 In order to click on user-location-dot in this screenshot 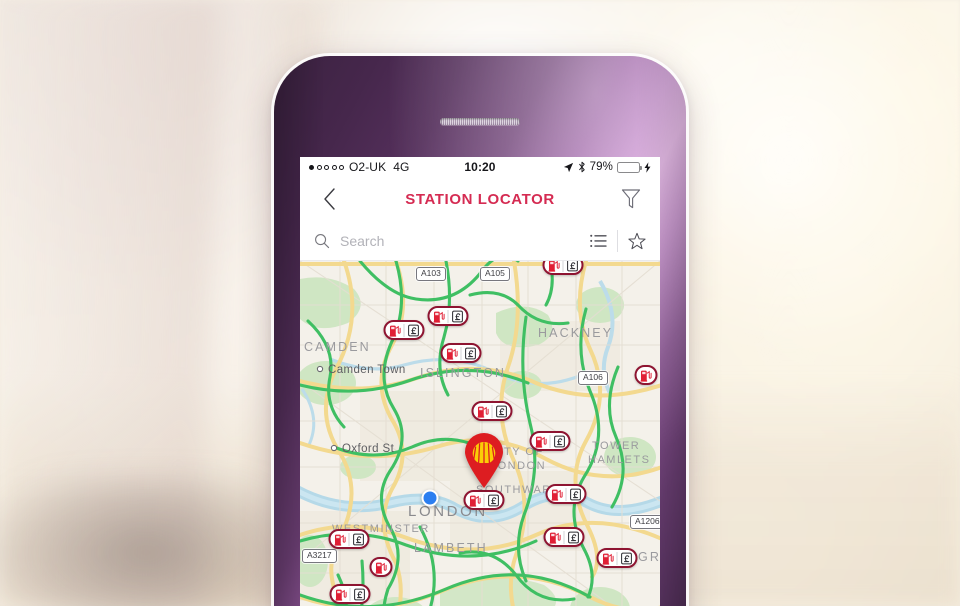, I will do `click(430, 498)`.